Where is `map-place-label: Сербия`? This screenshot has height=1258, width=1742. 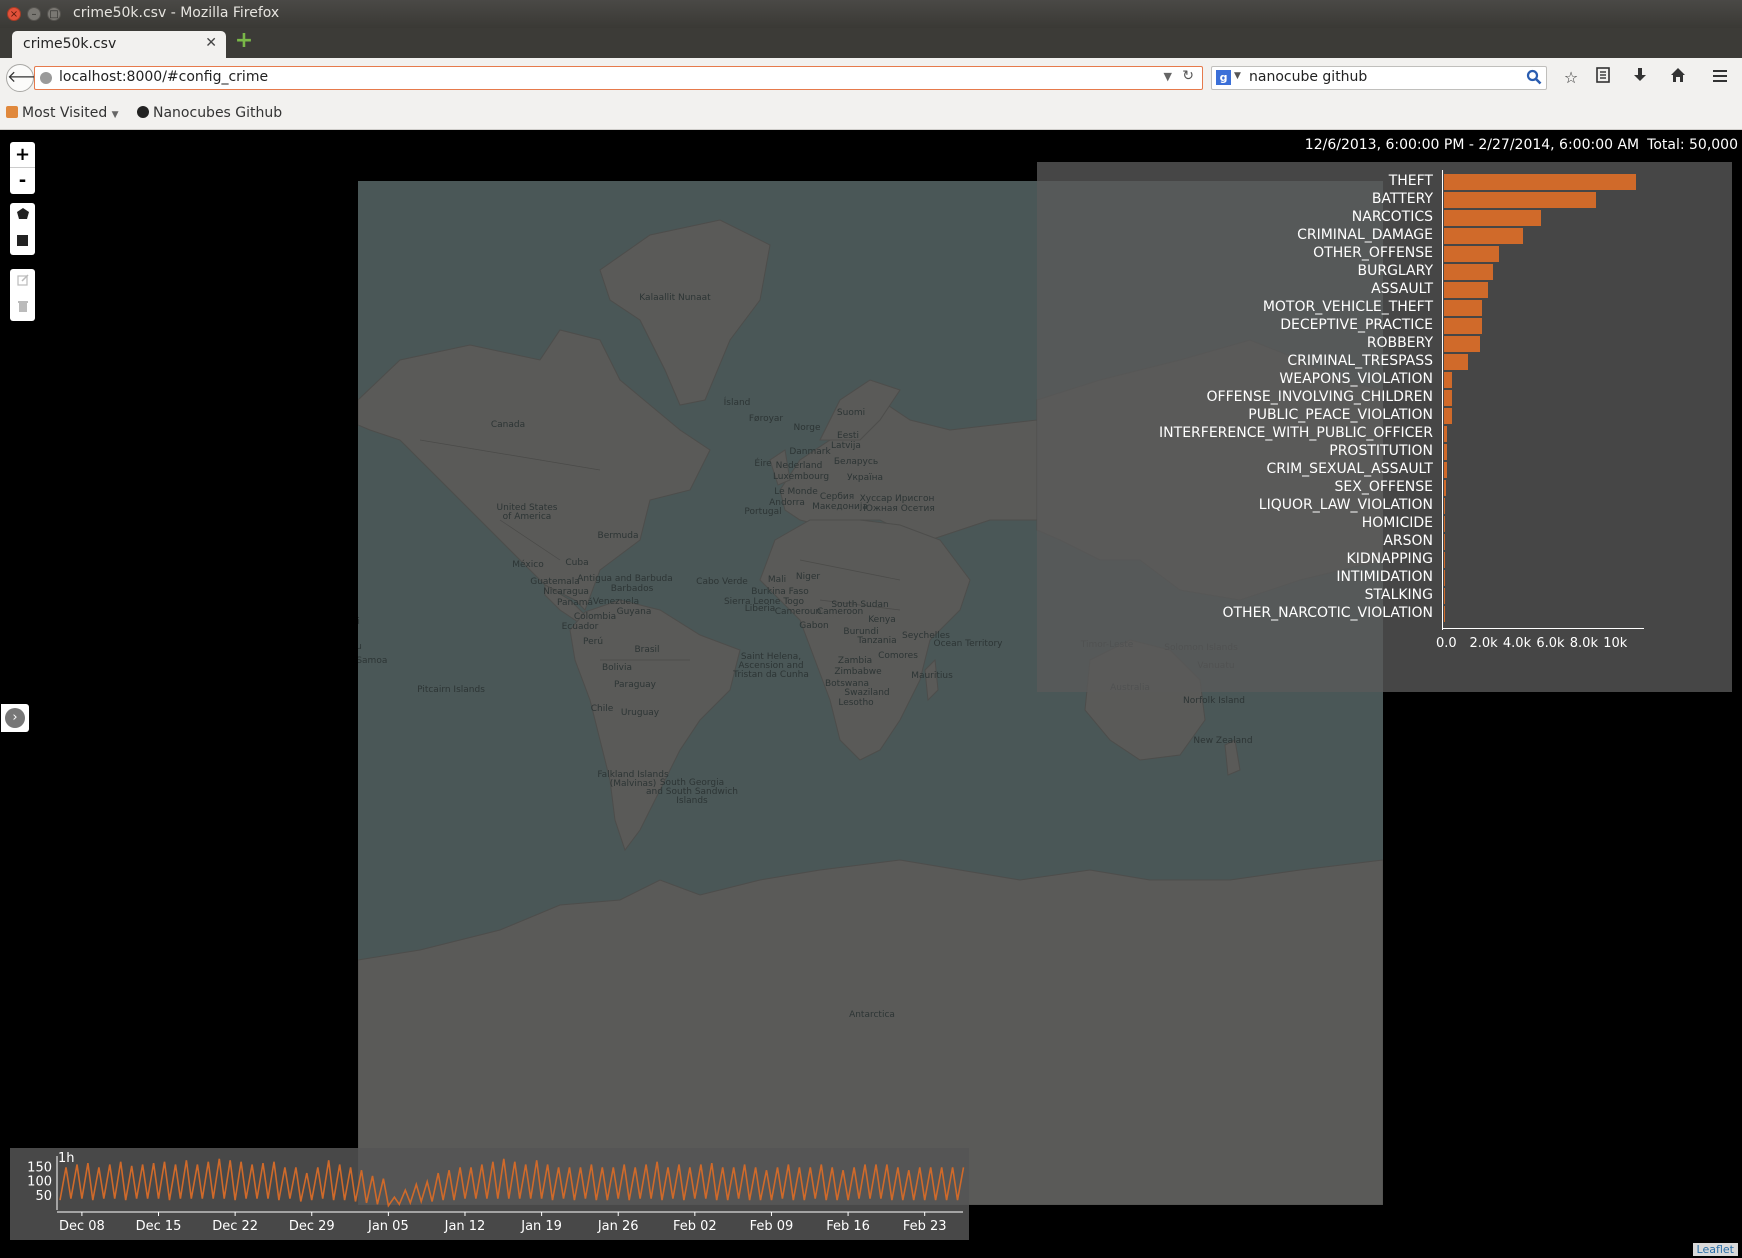
map-place-label: Сербия is located at coordinates (837, 497).